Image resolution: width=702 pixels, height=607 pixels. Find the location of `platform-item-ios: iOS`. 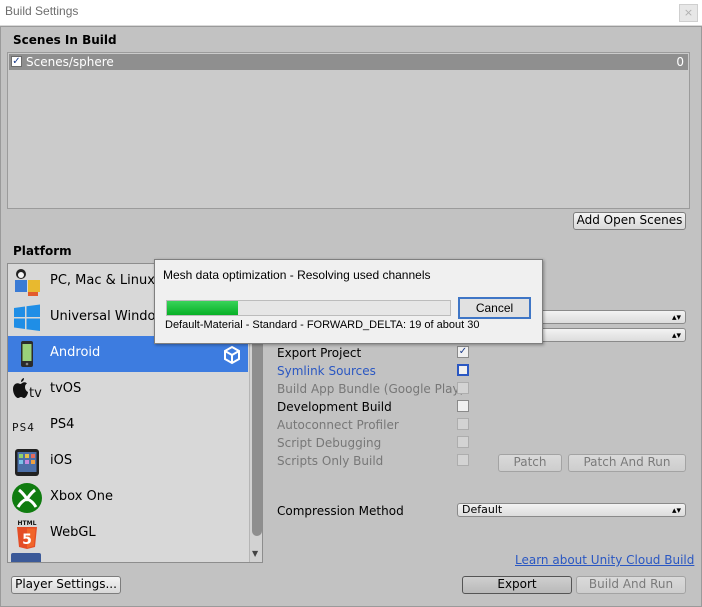

platform-item-ios: iOS is located at coordinates (128, 462).